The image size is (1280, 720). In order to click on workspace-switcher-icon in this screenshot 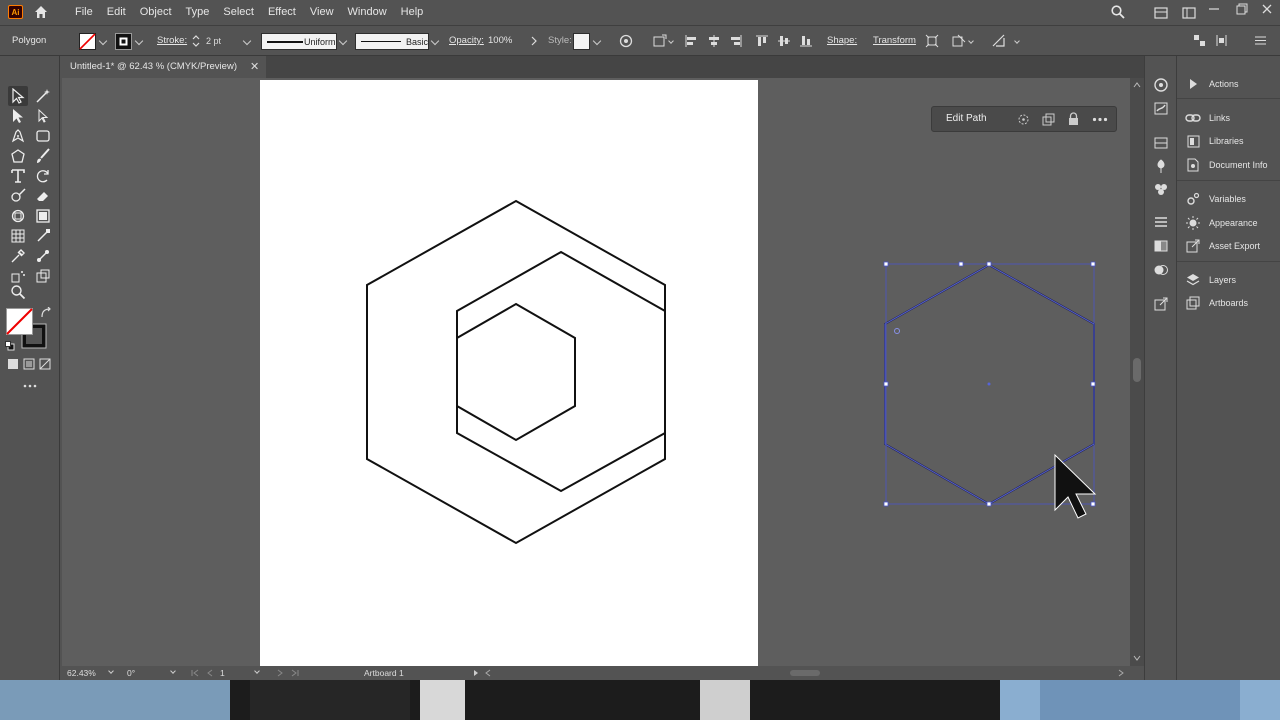, I will do `click(1161, 13)`.